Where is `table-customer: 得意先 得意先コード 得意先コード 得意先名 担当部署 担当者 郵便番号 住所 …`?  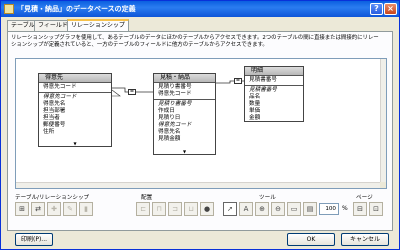 table-customer: 得意先 得意先コード 得意先コード 得意先名 担当部署 担当者 郵便番号 住所 … is located at coordinates (75, 110).